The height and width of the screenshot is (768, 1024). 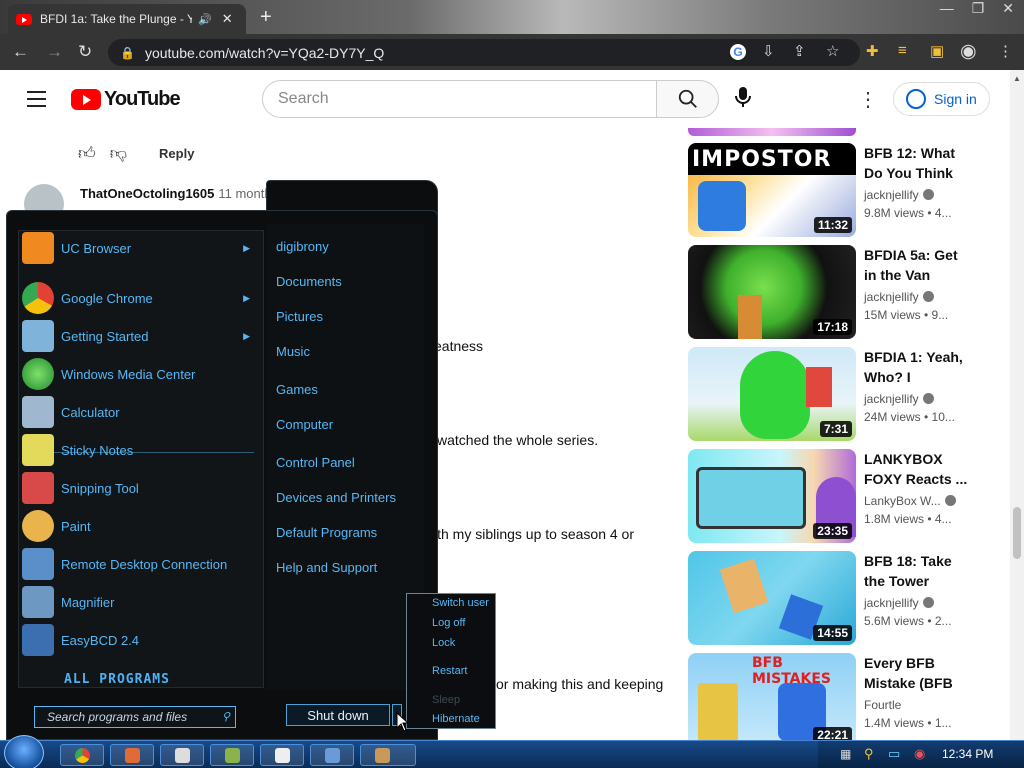 I want to click on place-games: Games, so click(x=297, y=389).